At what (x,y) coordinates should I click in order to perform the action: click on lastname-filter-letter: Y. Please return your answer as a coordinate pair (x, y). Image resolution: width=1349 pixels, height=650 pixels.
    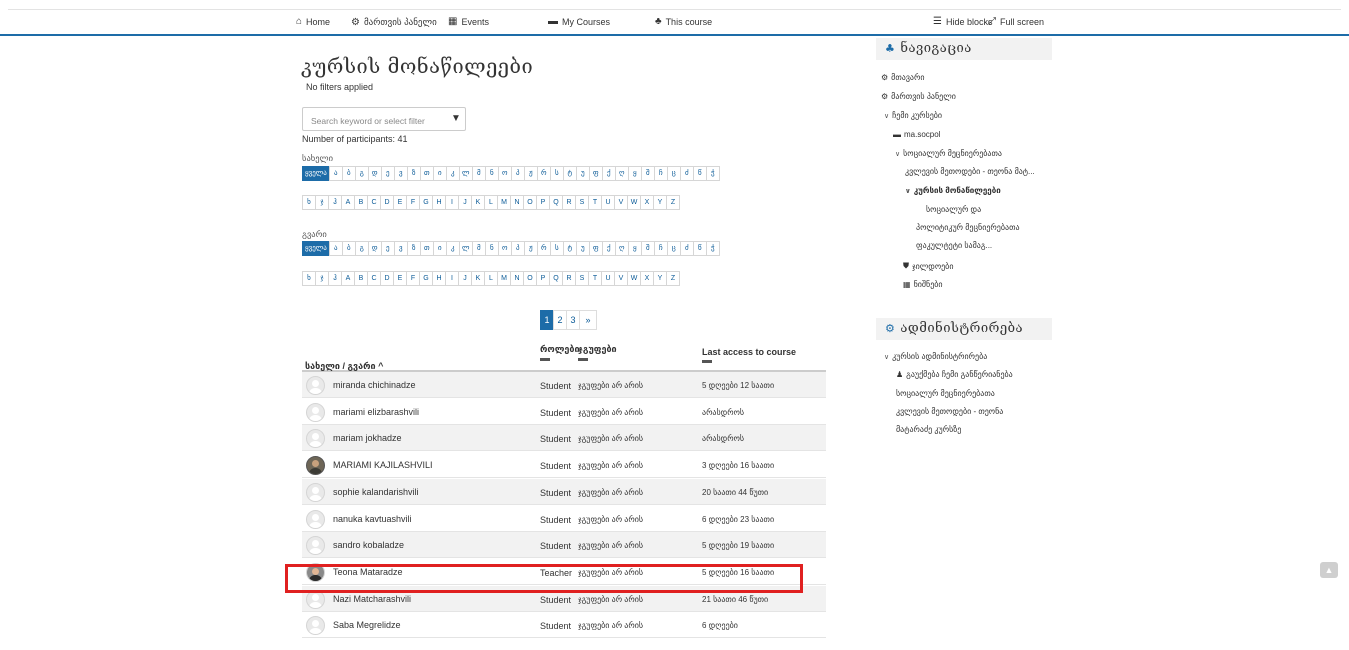
    Looking at the image, I should click on (660, 278).